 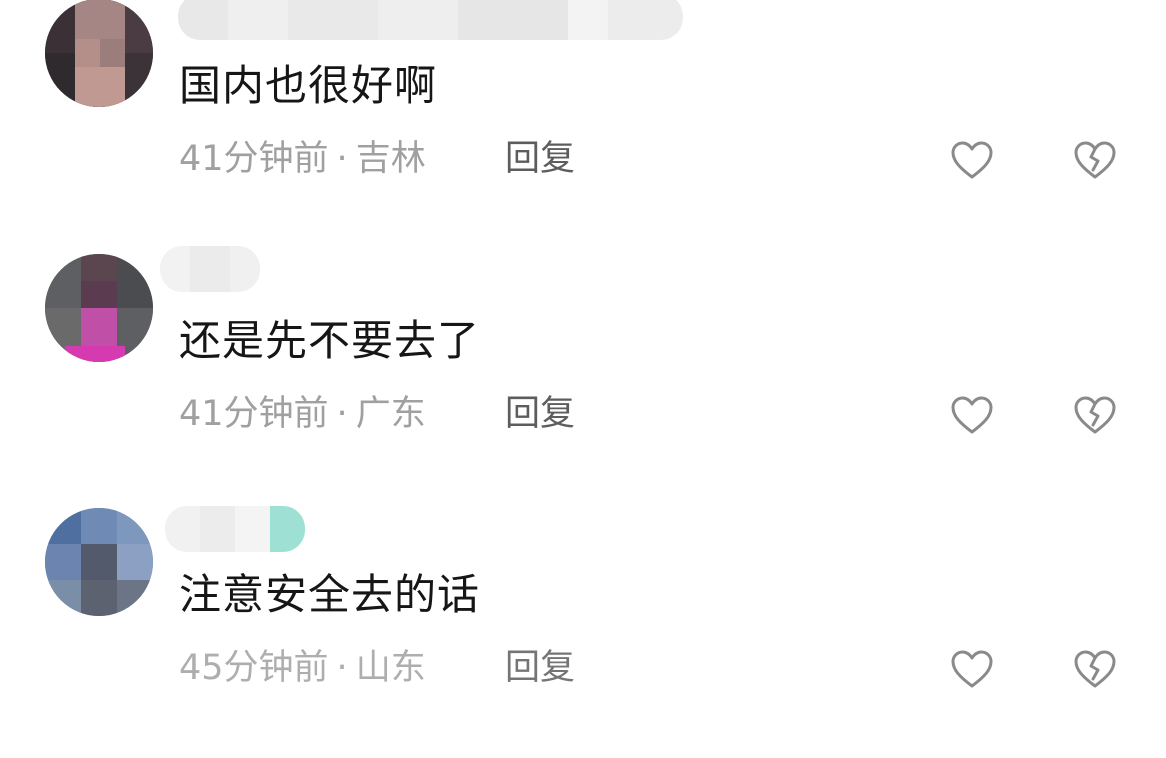 I want to click on comment-meta: 41分钟前 · 广东, so click(x=302, y=414).